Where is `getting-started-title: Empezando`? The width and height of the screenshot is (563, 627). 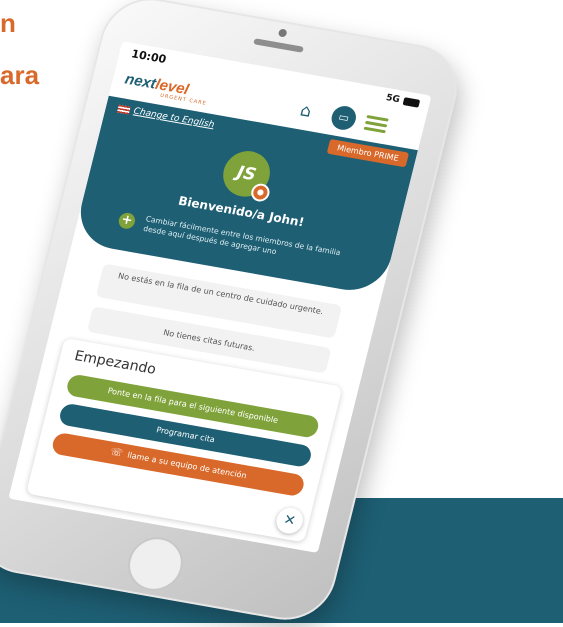 getting-started-title: Empezando is located at coordinates (115, 363).